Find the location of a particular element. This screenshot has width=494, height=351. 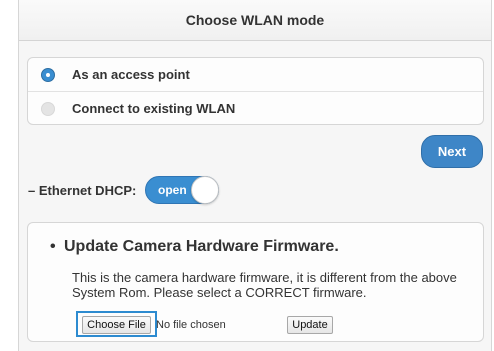

update-firmware-button: Update is located at coordinates (310, 325).